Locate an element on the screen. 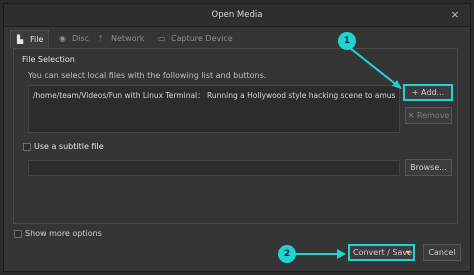 This screenshot has width=474, height=275. callout-2-arrow-head is located at coordinates (341, 254).